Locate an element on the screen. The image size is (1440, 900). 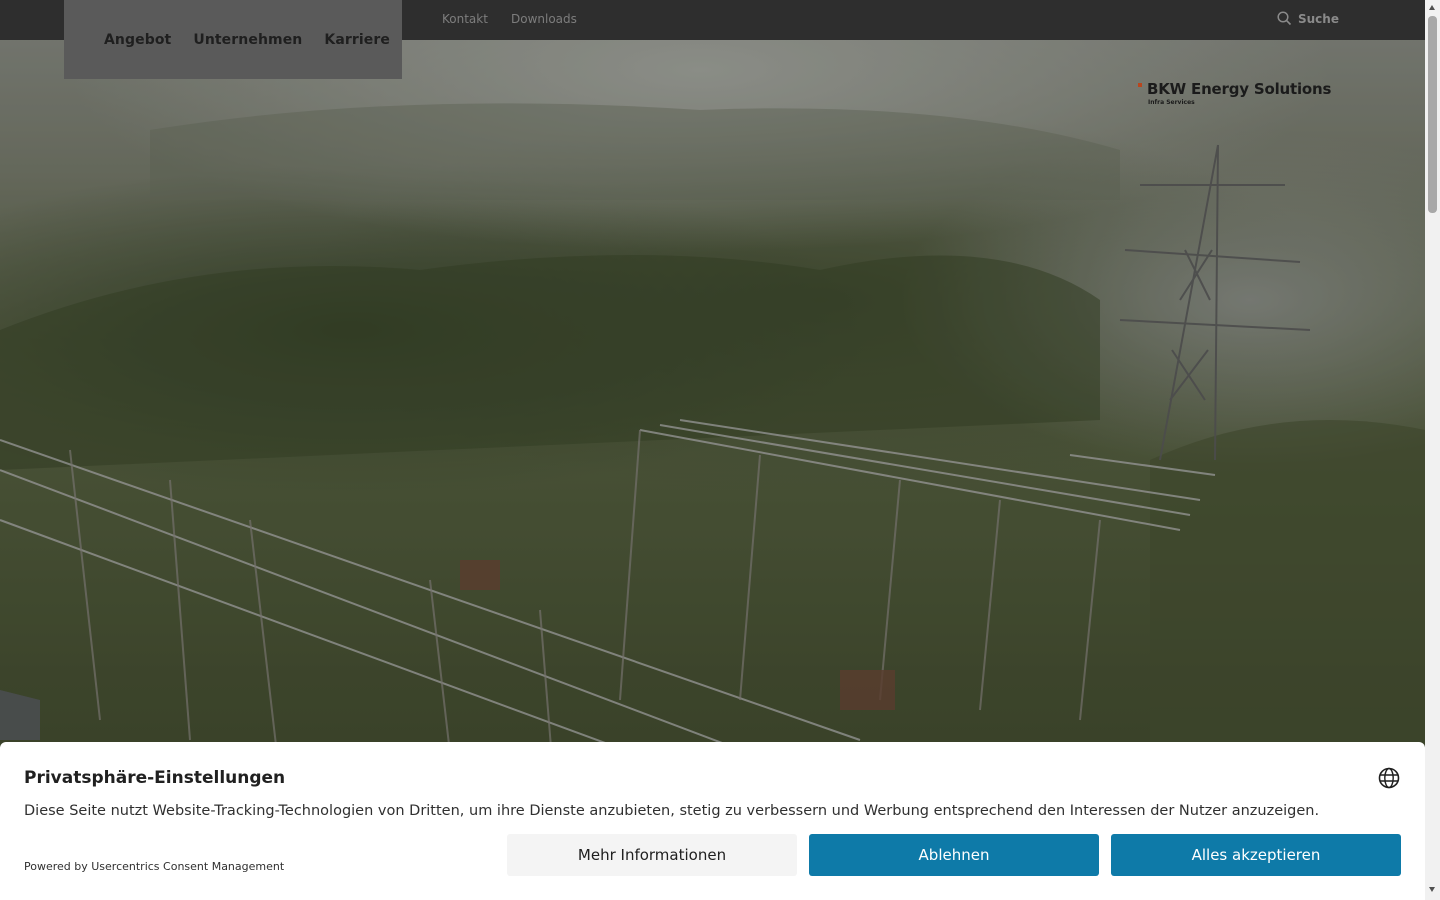
consent-title: Privatsphäre-Einstellungen is located at coordinates (155, 778).